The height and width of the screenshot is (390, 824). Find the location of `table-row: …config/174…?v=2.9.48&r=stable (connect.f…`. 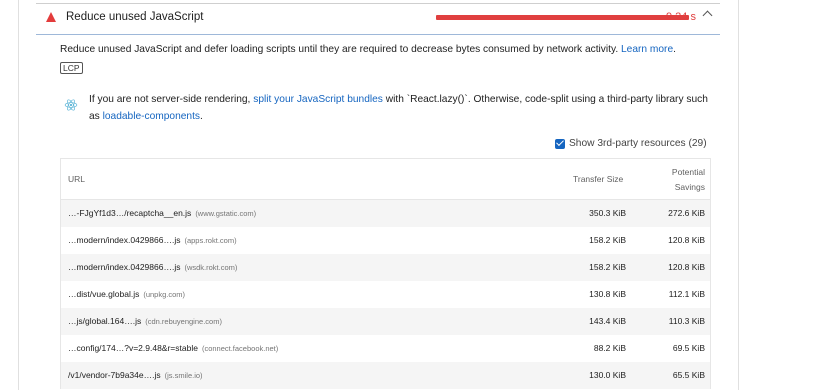

table-row: …config/174…?v=2.9.48&r=stable (connect.f… is located at coordinates (385, 348).